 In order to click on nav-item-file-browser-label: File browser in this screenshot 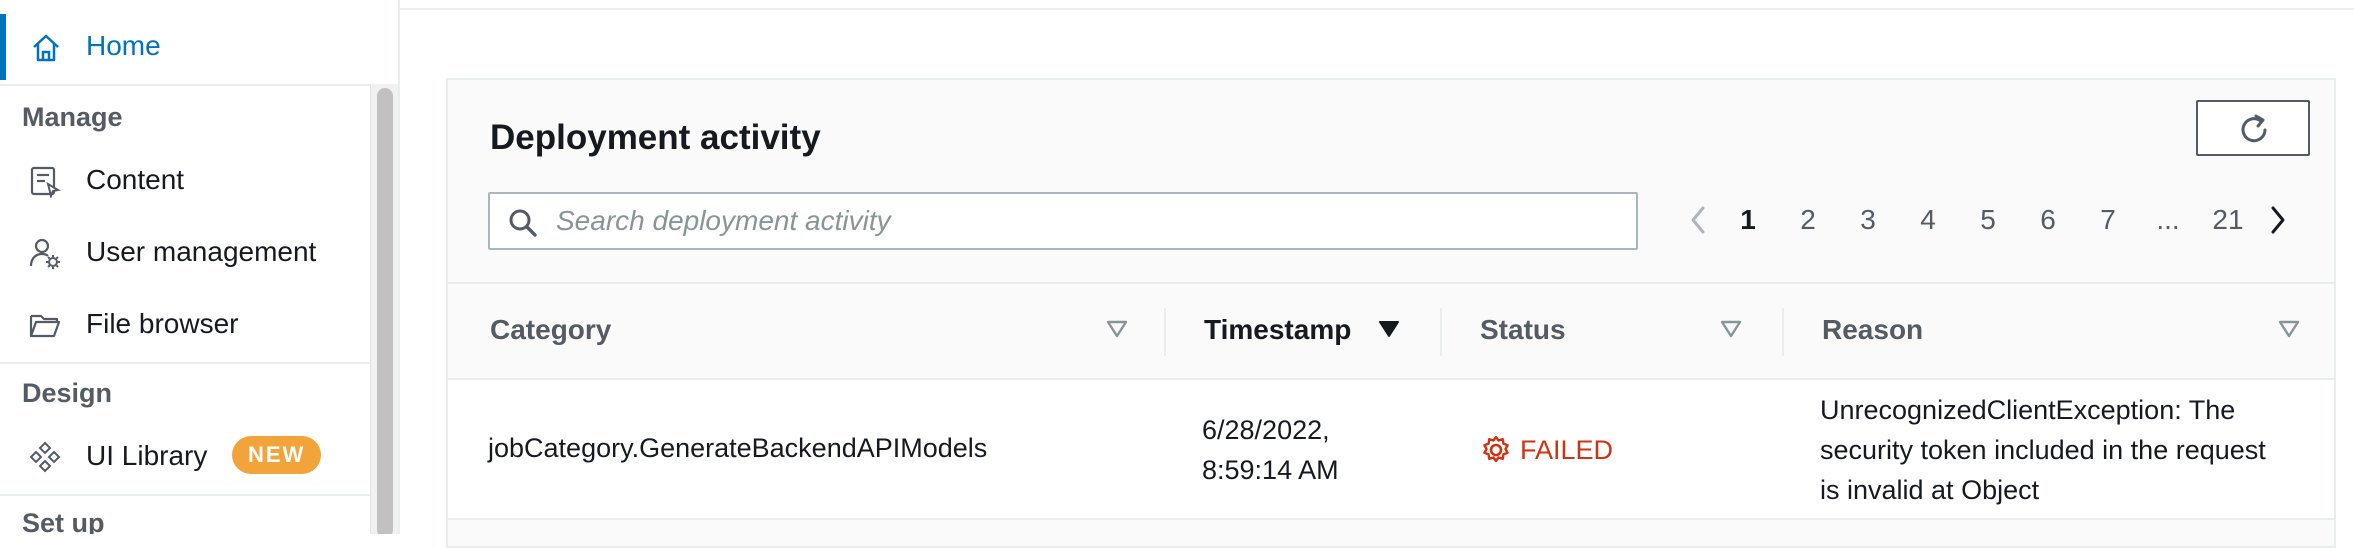, I will do `click(162, 323)`.